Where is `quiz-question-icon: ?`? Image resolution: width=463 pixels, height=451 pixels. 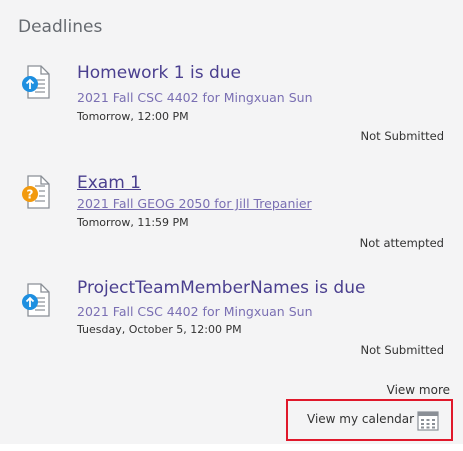
quiz-question-icon: ? is located at coordinates (36, 192).